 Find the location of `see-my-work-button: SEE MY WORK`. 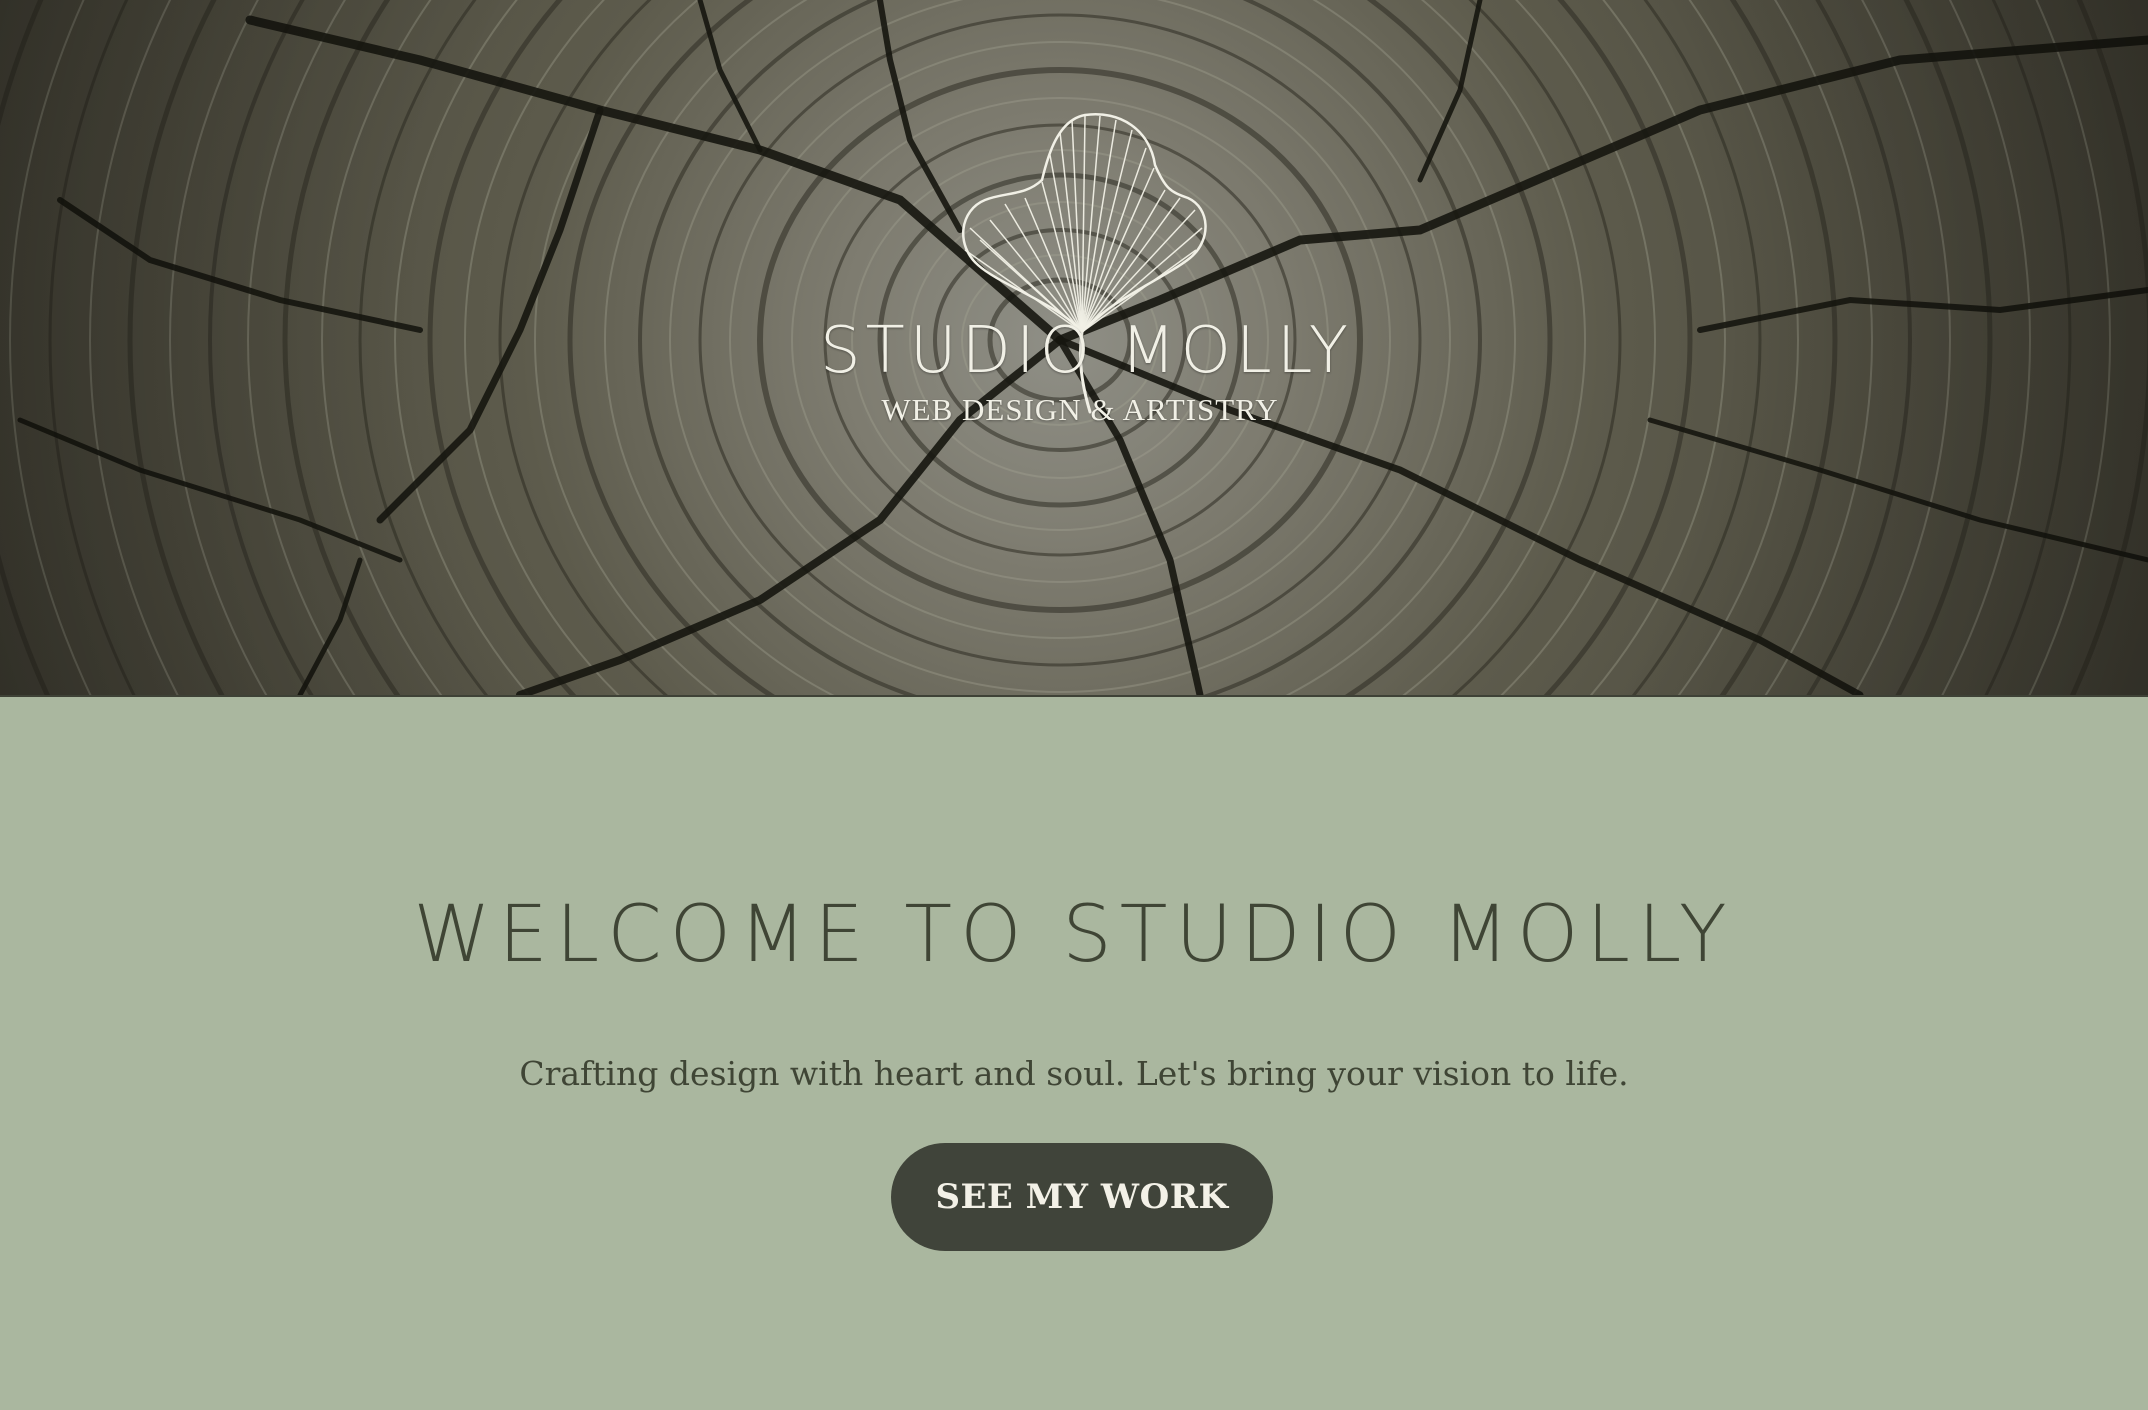

see-my-work-button: SEE MY WORK is located at coordinates (1082, 1197).